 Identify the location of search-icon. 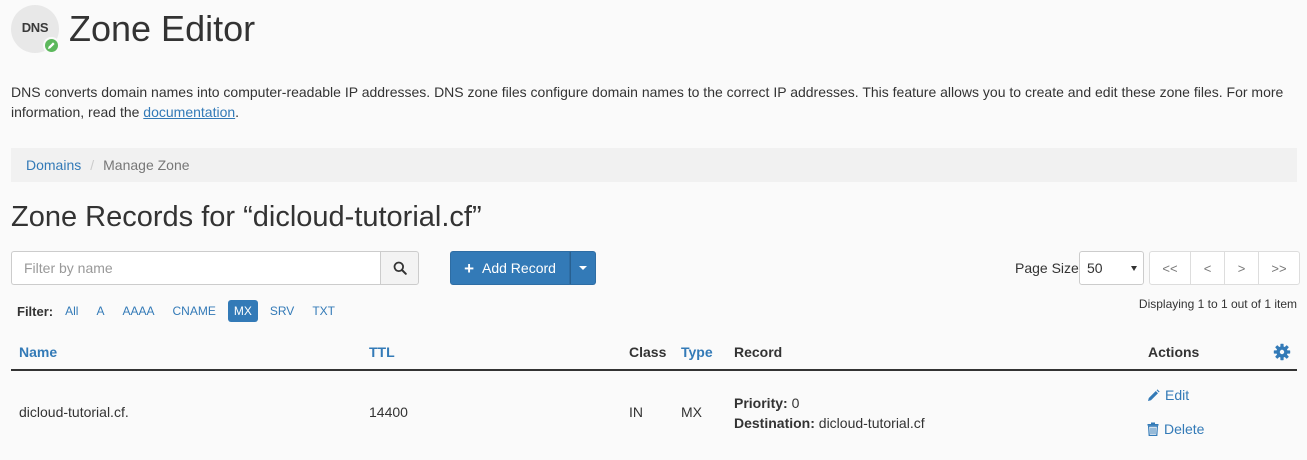
(400, 268).